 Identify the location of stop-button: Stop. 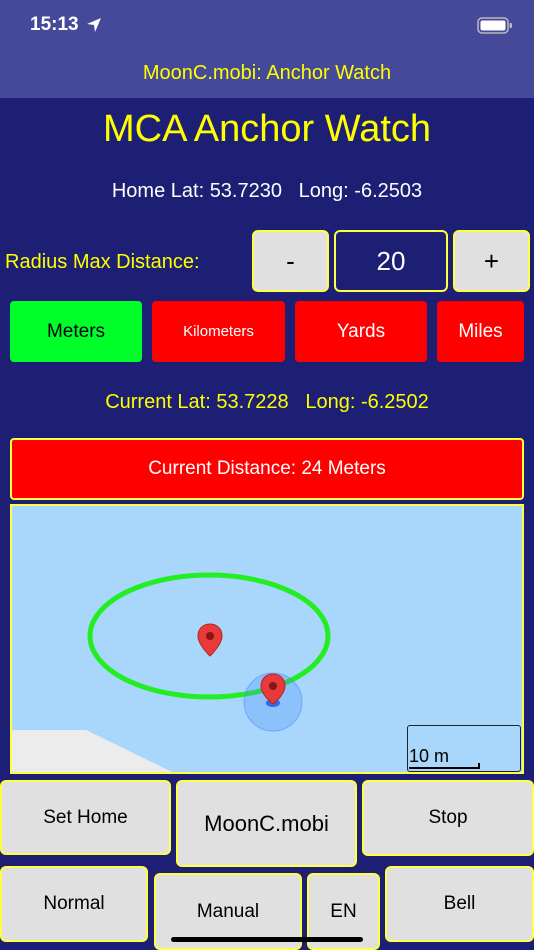
(448, 818).